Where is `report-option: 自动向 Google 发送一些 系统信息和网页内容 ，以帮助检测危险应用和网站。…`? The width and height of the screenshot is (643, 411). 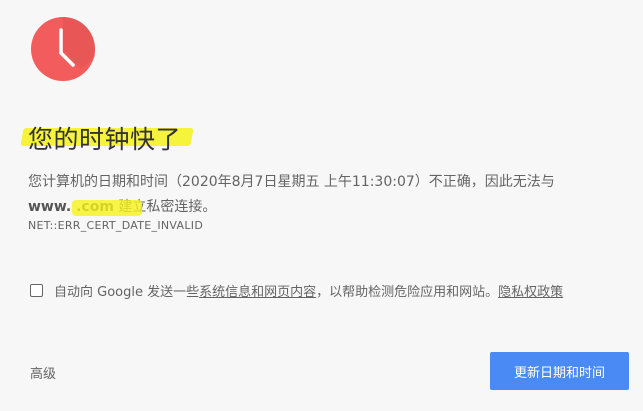
report-option: 自动向 Google 发送一些 系统信息和网页内容 ，以帮助检测危险应用和网站。… is located at coordinates (296, 290).